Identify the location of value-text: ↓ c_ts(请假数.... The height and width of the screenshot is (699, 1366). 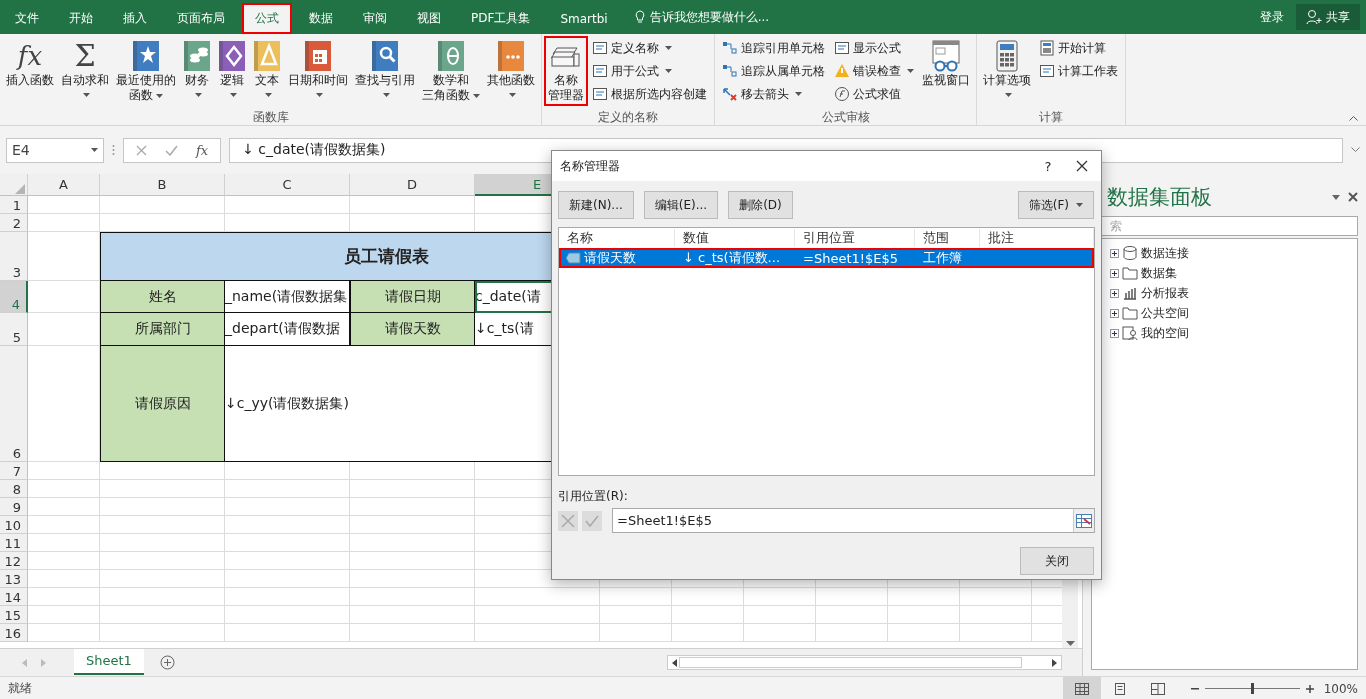
(731, 258).